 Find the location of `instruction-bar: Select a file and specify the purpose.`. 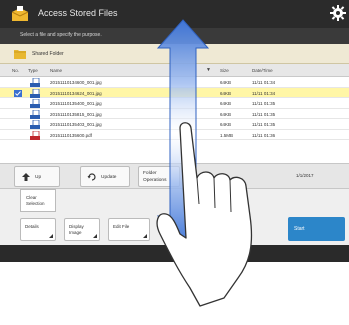

instruction-bar: Select a file and specify the purpose. is located at coordinates (174, 36).